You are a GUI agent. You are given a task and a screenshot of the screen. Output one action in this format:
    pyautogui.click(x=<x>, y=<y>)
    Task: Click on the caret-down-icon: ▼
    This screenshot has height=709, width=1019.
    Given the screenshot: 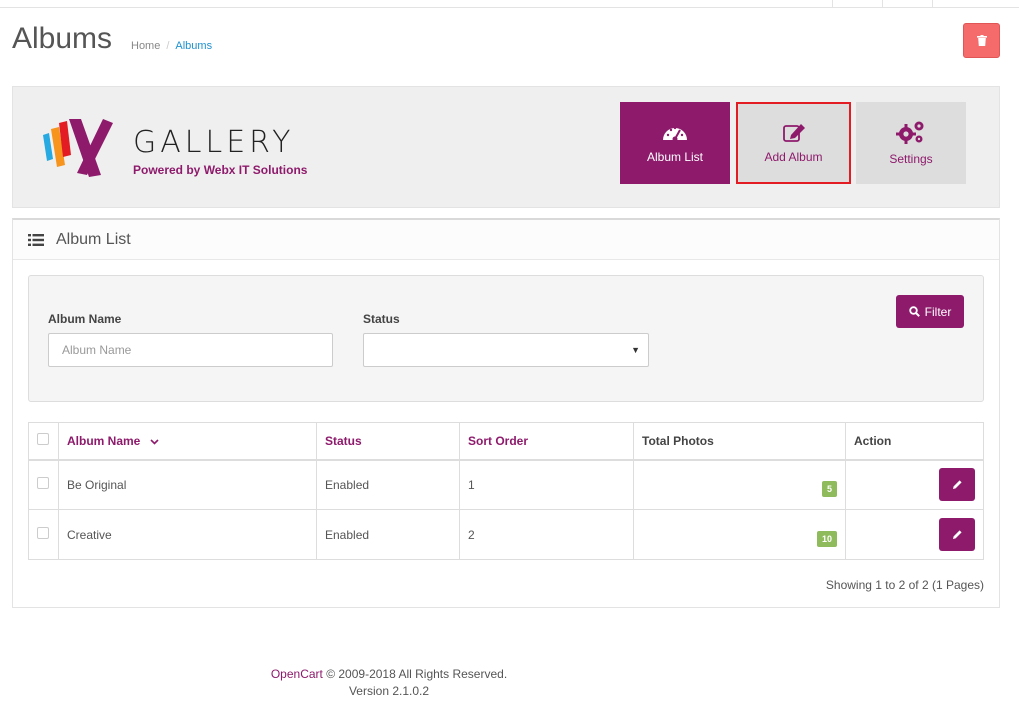 What is the action you would take?
    pyautogui.click(x=635, y=350)
    